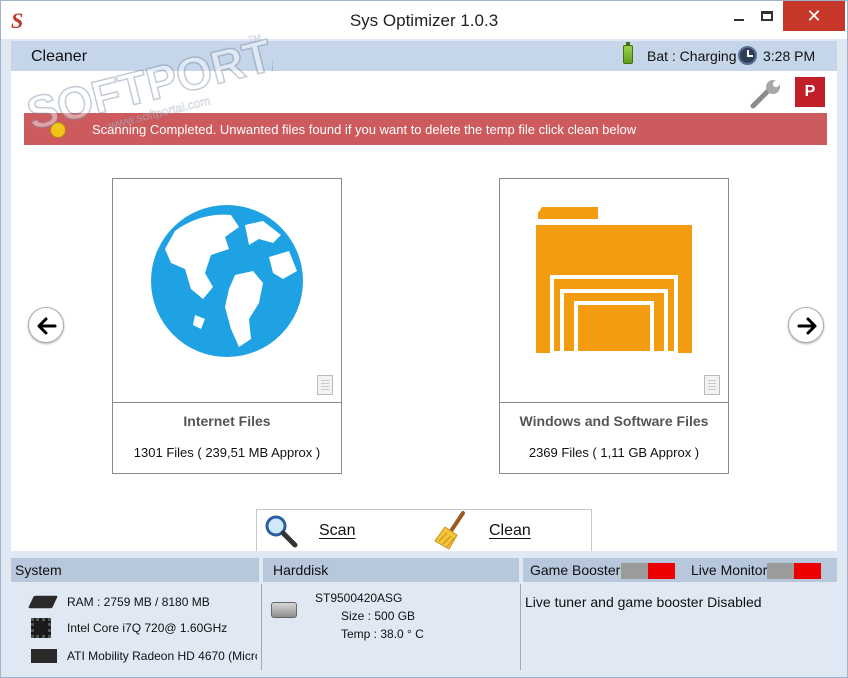 The width and height of the screenshot is (848, 678). I want to click on live-monitor-label: Live Monitor, so click(729, 570).